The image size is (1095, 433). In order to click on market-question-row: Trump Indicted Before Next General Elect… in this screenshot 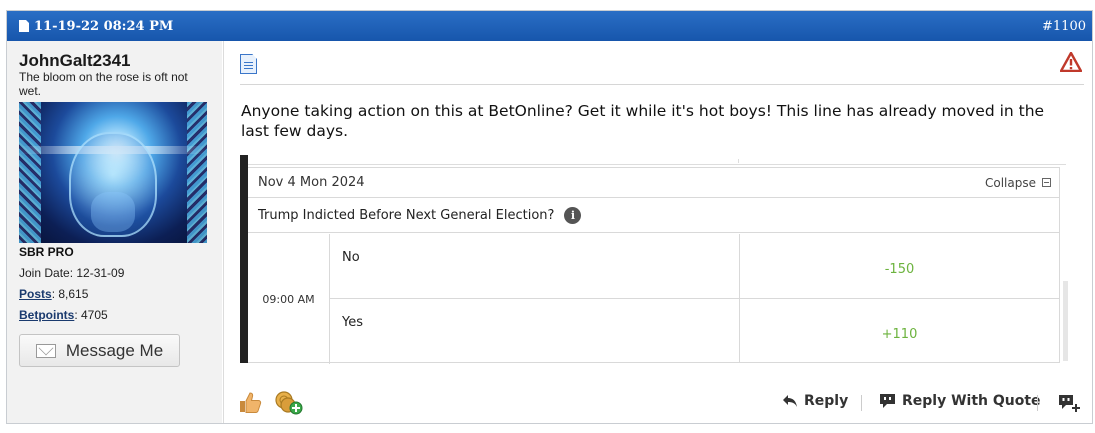, I will do `click(653, 215)`.